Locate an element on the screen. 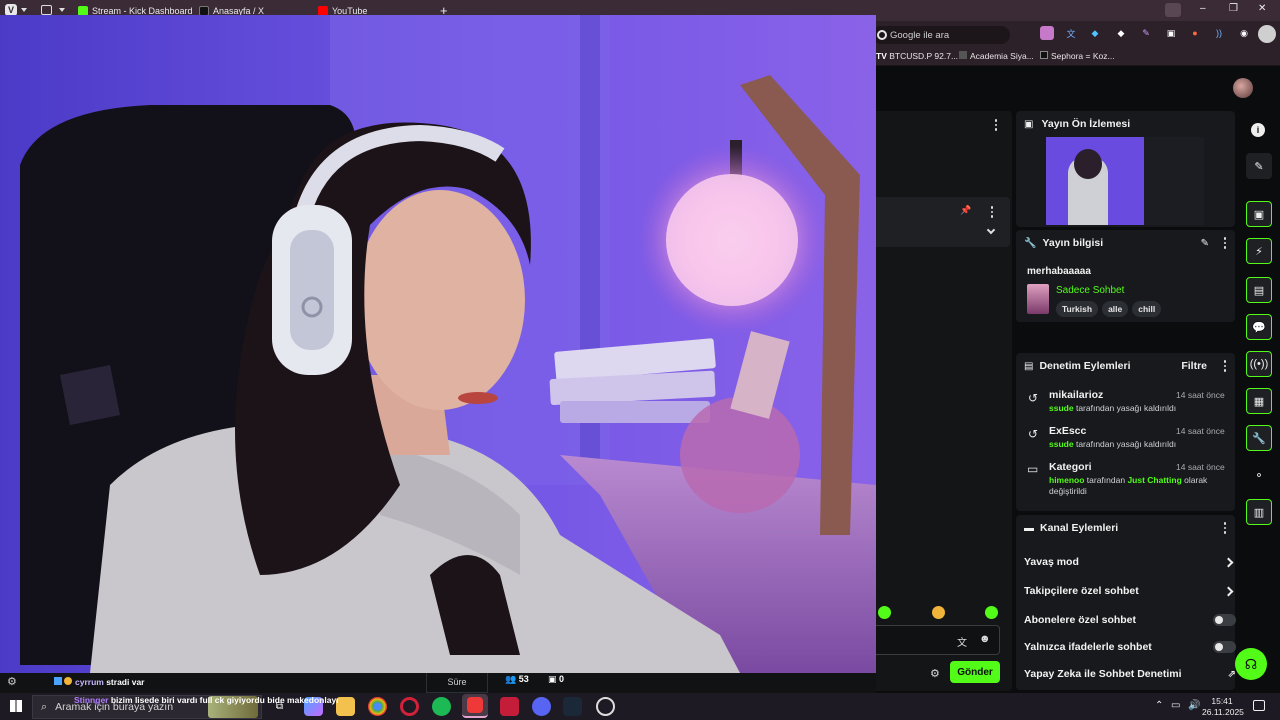 Image resolution: width=1280 pixels, height=720 pixels. followers-only-row: Takipçilere özel sohbet is located at coordinates (1130, 591).